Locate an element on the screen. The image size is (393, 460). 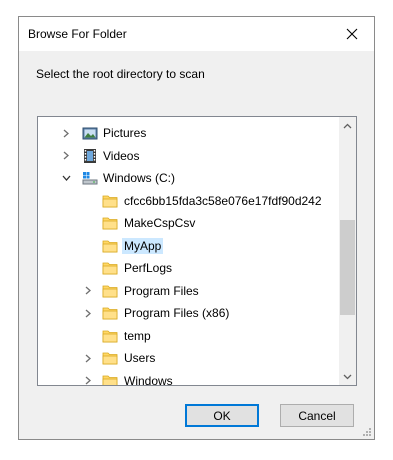
resize-grip-icon is located at coordinates (367, 432).